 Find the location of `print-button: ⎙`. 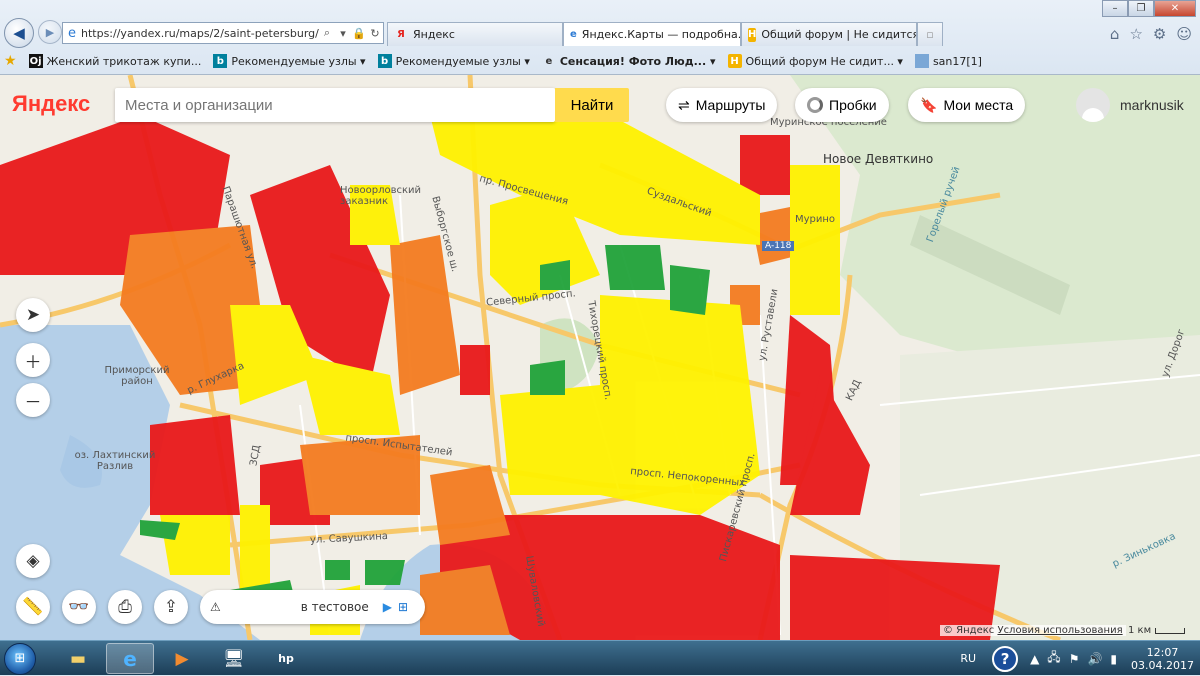

print-button: ⎙ is located at coordinates (125, 607).